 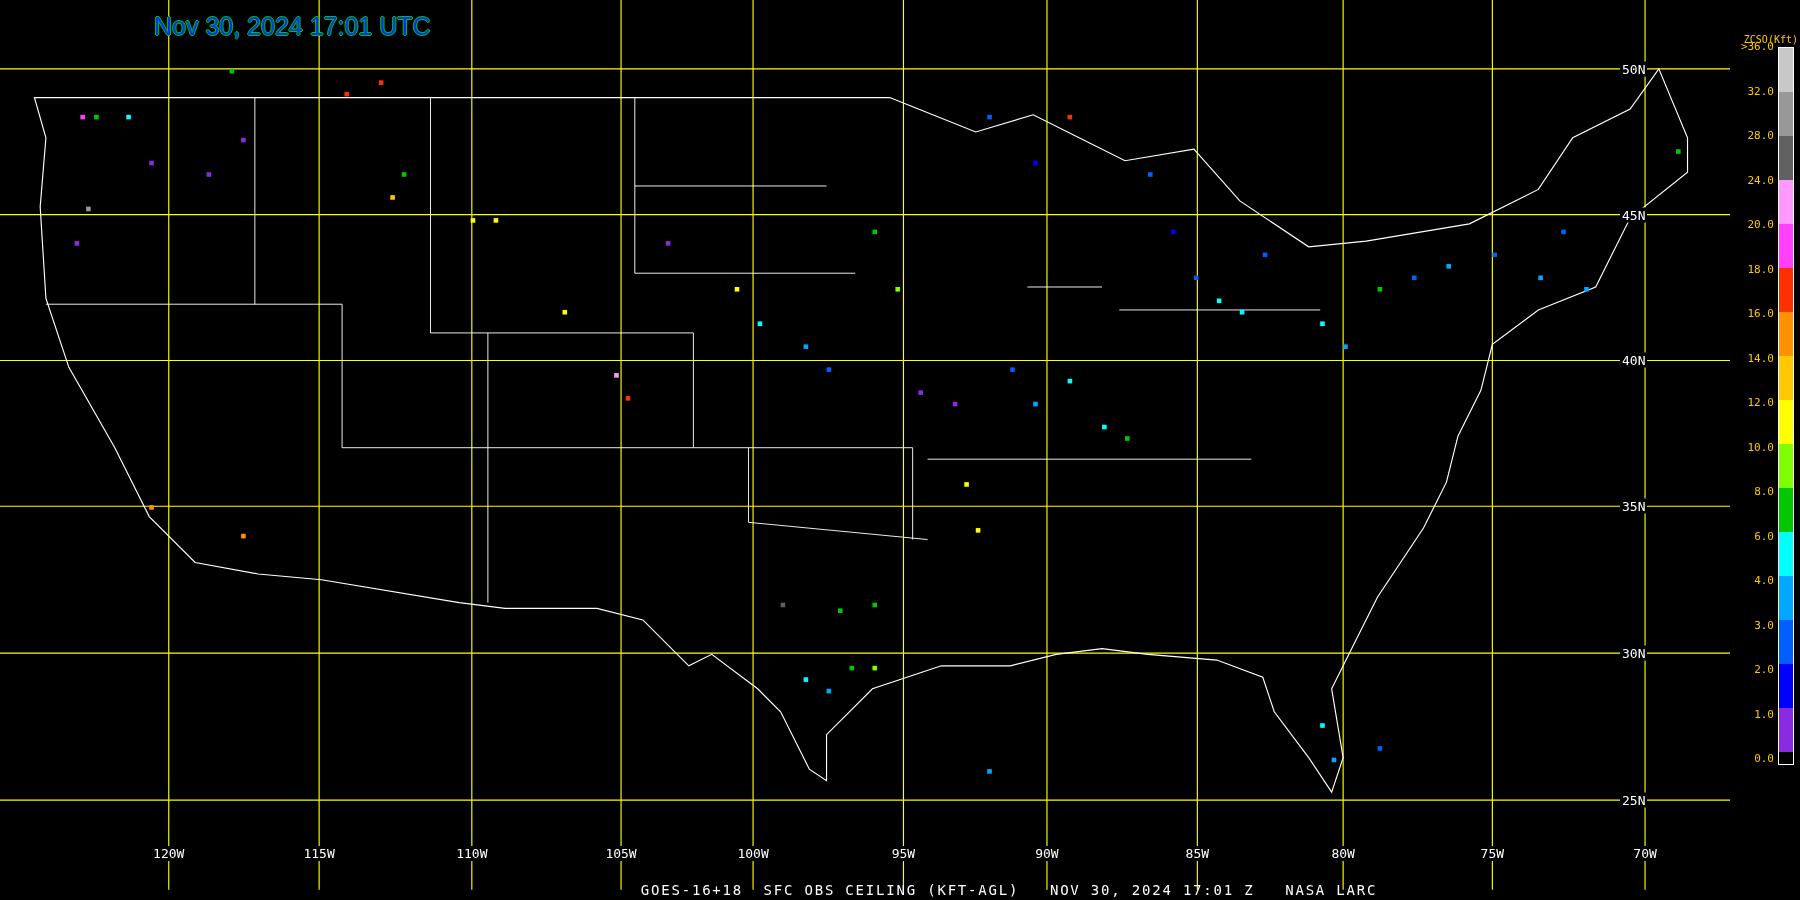 I want to click on legend-value: 12.0, so click(x=1760, y=403).